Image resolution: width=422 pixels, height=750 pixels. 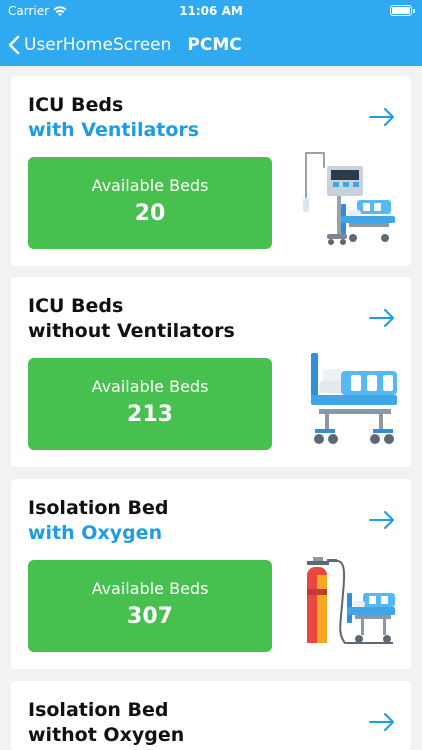 What do you see at coordinates (95, 533) in the screenshot?
I see `card-subtitle: with Oxygen` at bounding box center [95, 533].